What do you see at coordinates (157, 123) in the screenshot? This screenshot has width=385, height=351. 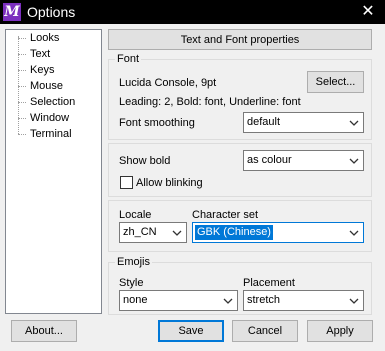 I see `font-smoothing-label: Font smoothing` at bounding box center [157, 123].